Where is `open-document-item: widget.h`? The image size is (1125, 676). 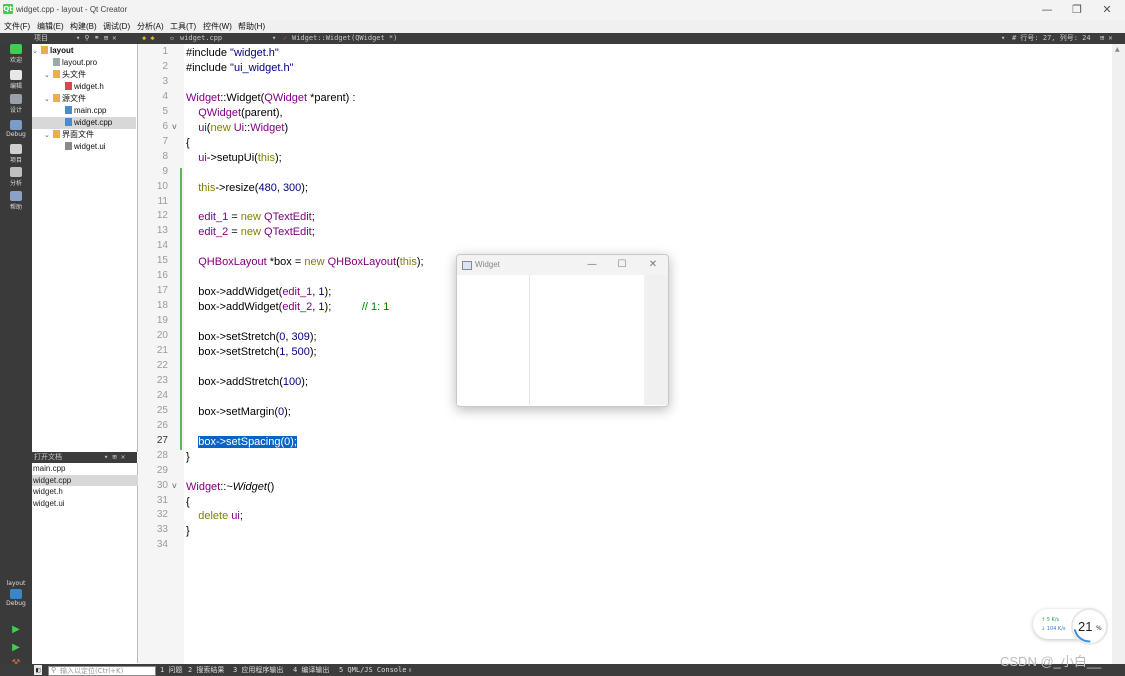 open-document-item: widget.h is located at coordinates (85, 491).